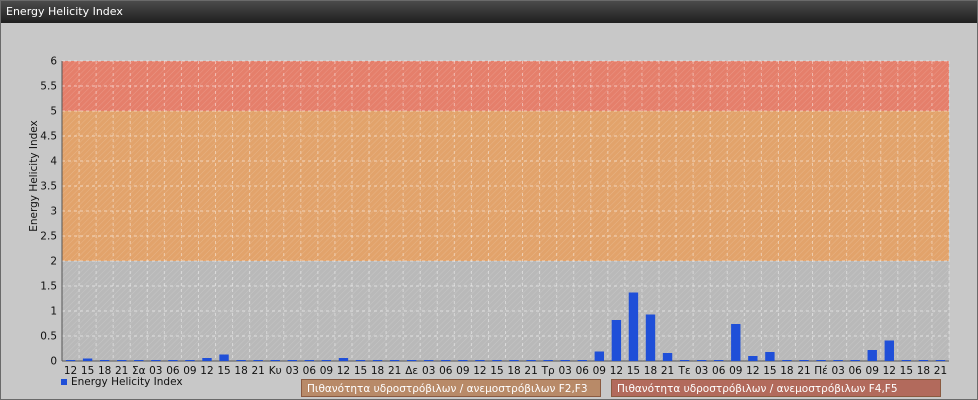 This screenshot has height=400, width=978. What do you see at coordinates (48, 237) in the screenshot?
I see `y-tick-label: 2.5` at bounding box center [48, 237].